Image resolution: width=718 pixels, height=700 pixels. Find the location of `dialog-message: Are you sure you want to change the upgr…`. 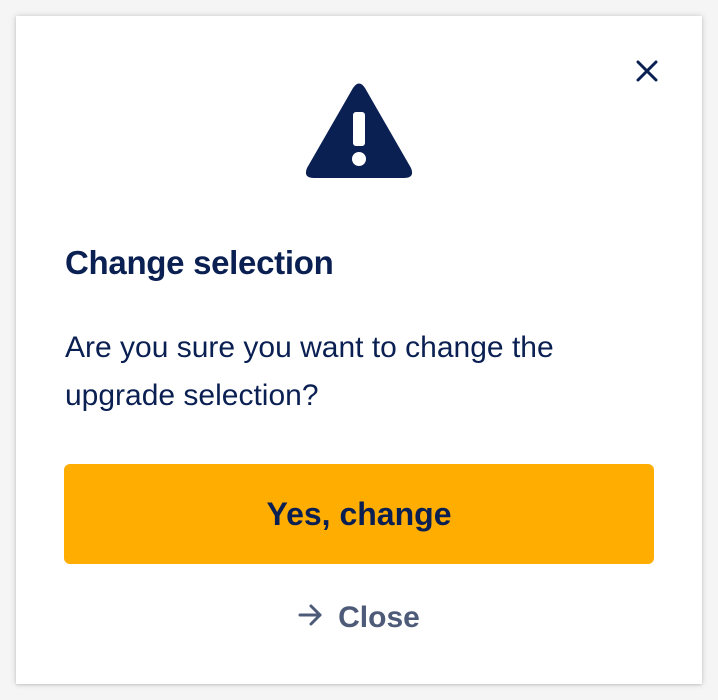

dialog-message: Are you sure you want to change the upgr… is located at coordinates (309, 371).